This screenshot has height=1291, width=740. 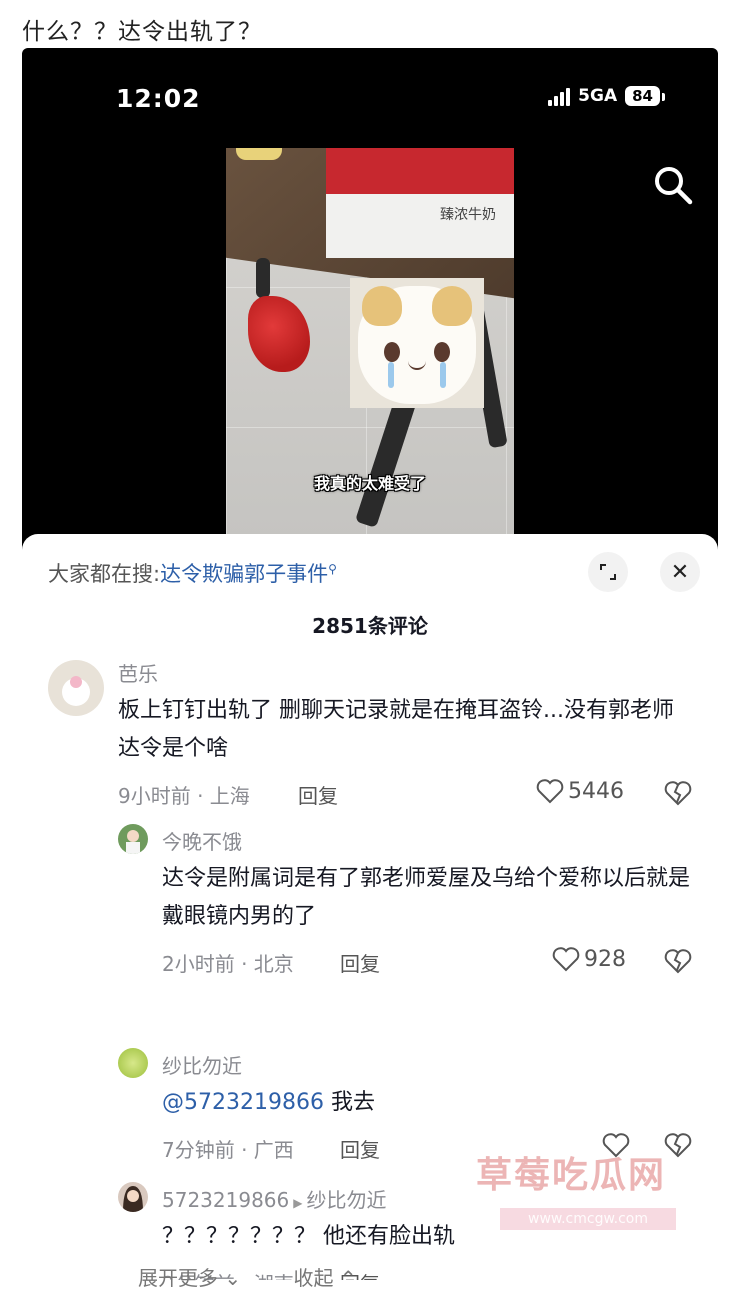 I want to click on search-icon, so click(x=673, y=185).